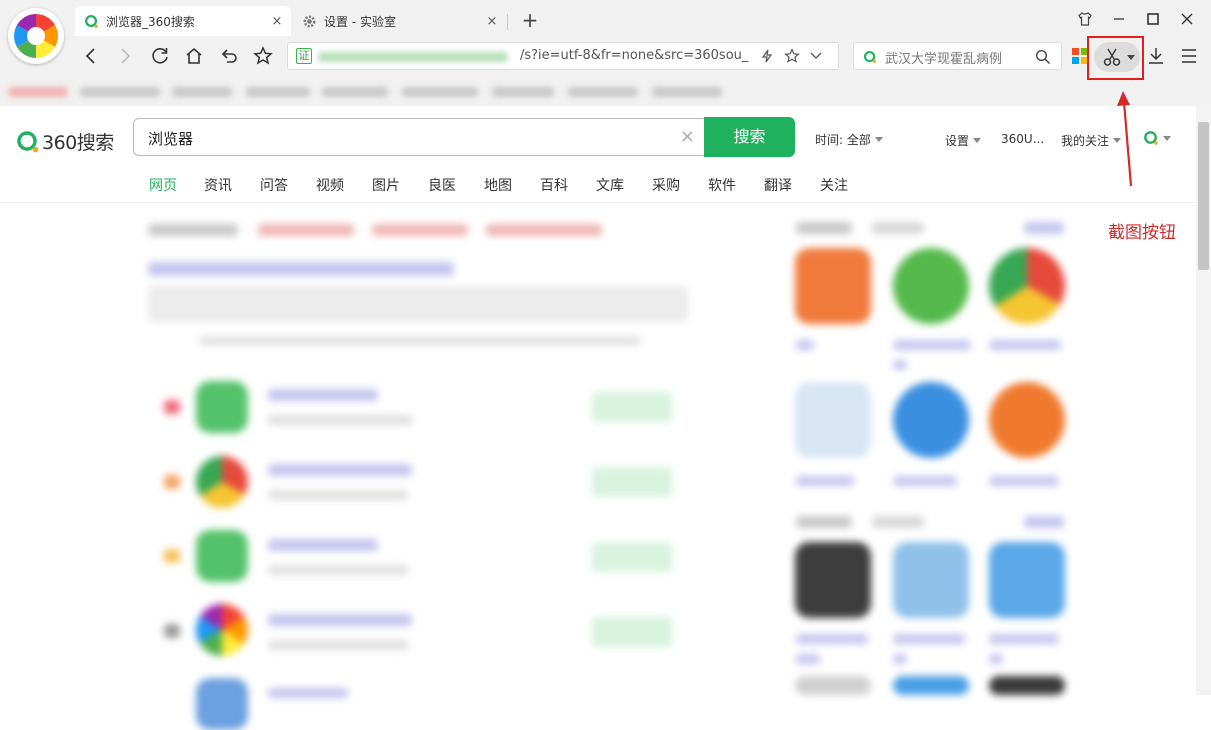 The width and height of the screenshot is (1211, 730). What do you see at coordinates (792, 56) in the screenshot?
I see `bookmark-star-icon` at bounding box center [792, 56].